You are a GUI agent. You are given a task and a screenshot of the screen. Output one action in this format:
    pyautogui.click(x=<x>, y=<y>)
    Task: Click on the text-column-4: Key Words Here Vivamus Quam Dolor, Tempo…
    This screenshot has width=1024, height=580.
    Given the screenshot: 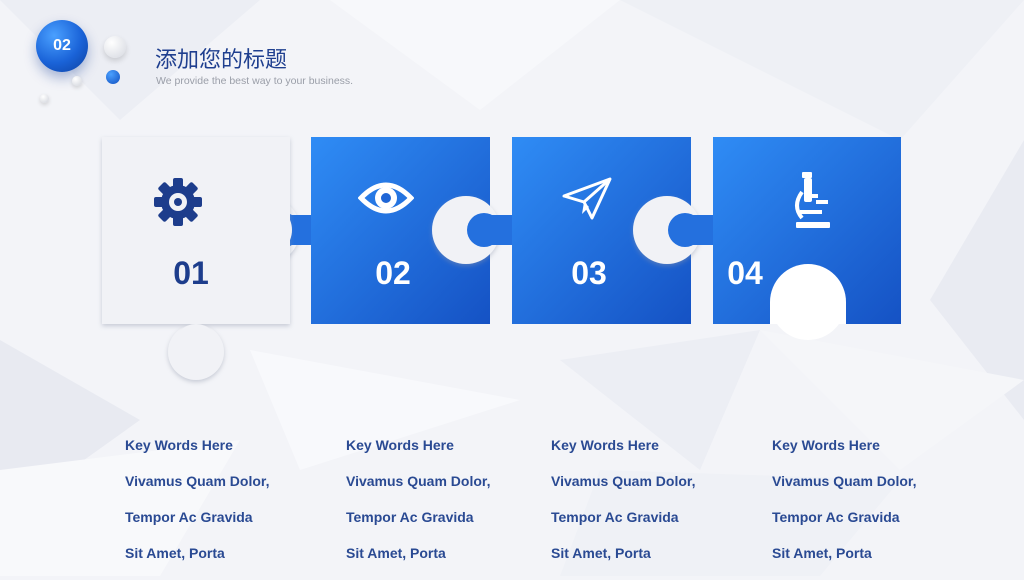 What is the action you would take?
    pyautogui.click(x=844, y=508)
    